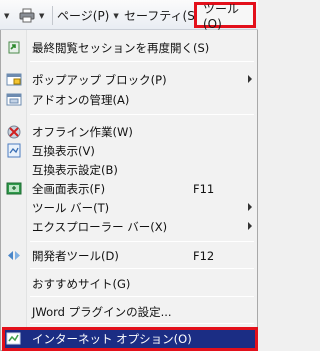 Image resolution: width=320 pixels, height=351 pixels. What do you see at coordinates (75, 255) in the screenshot?
I see `menu-item-label: 開発者ツール(D)` at bounding box center [75, 255].